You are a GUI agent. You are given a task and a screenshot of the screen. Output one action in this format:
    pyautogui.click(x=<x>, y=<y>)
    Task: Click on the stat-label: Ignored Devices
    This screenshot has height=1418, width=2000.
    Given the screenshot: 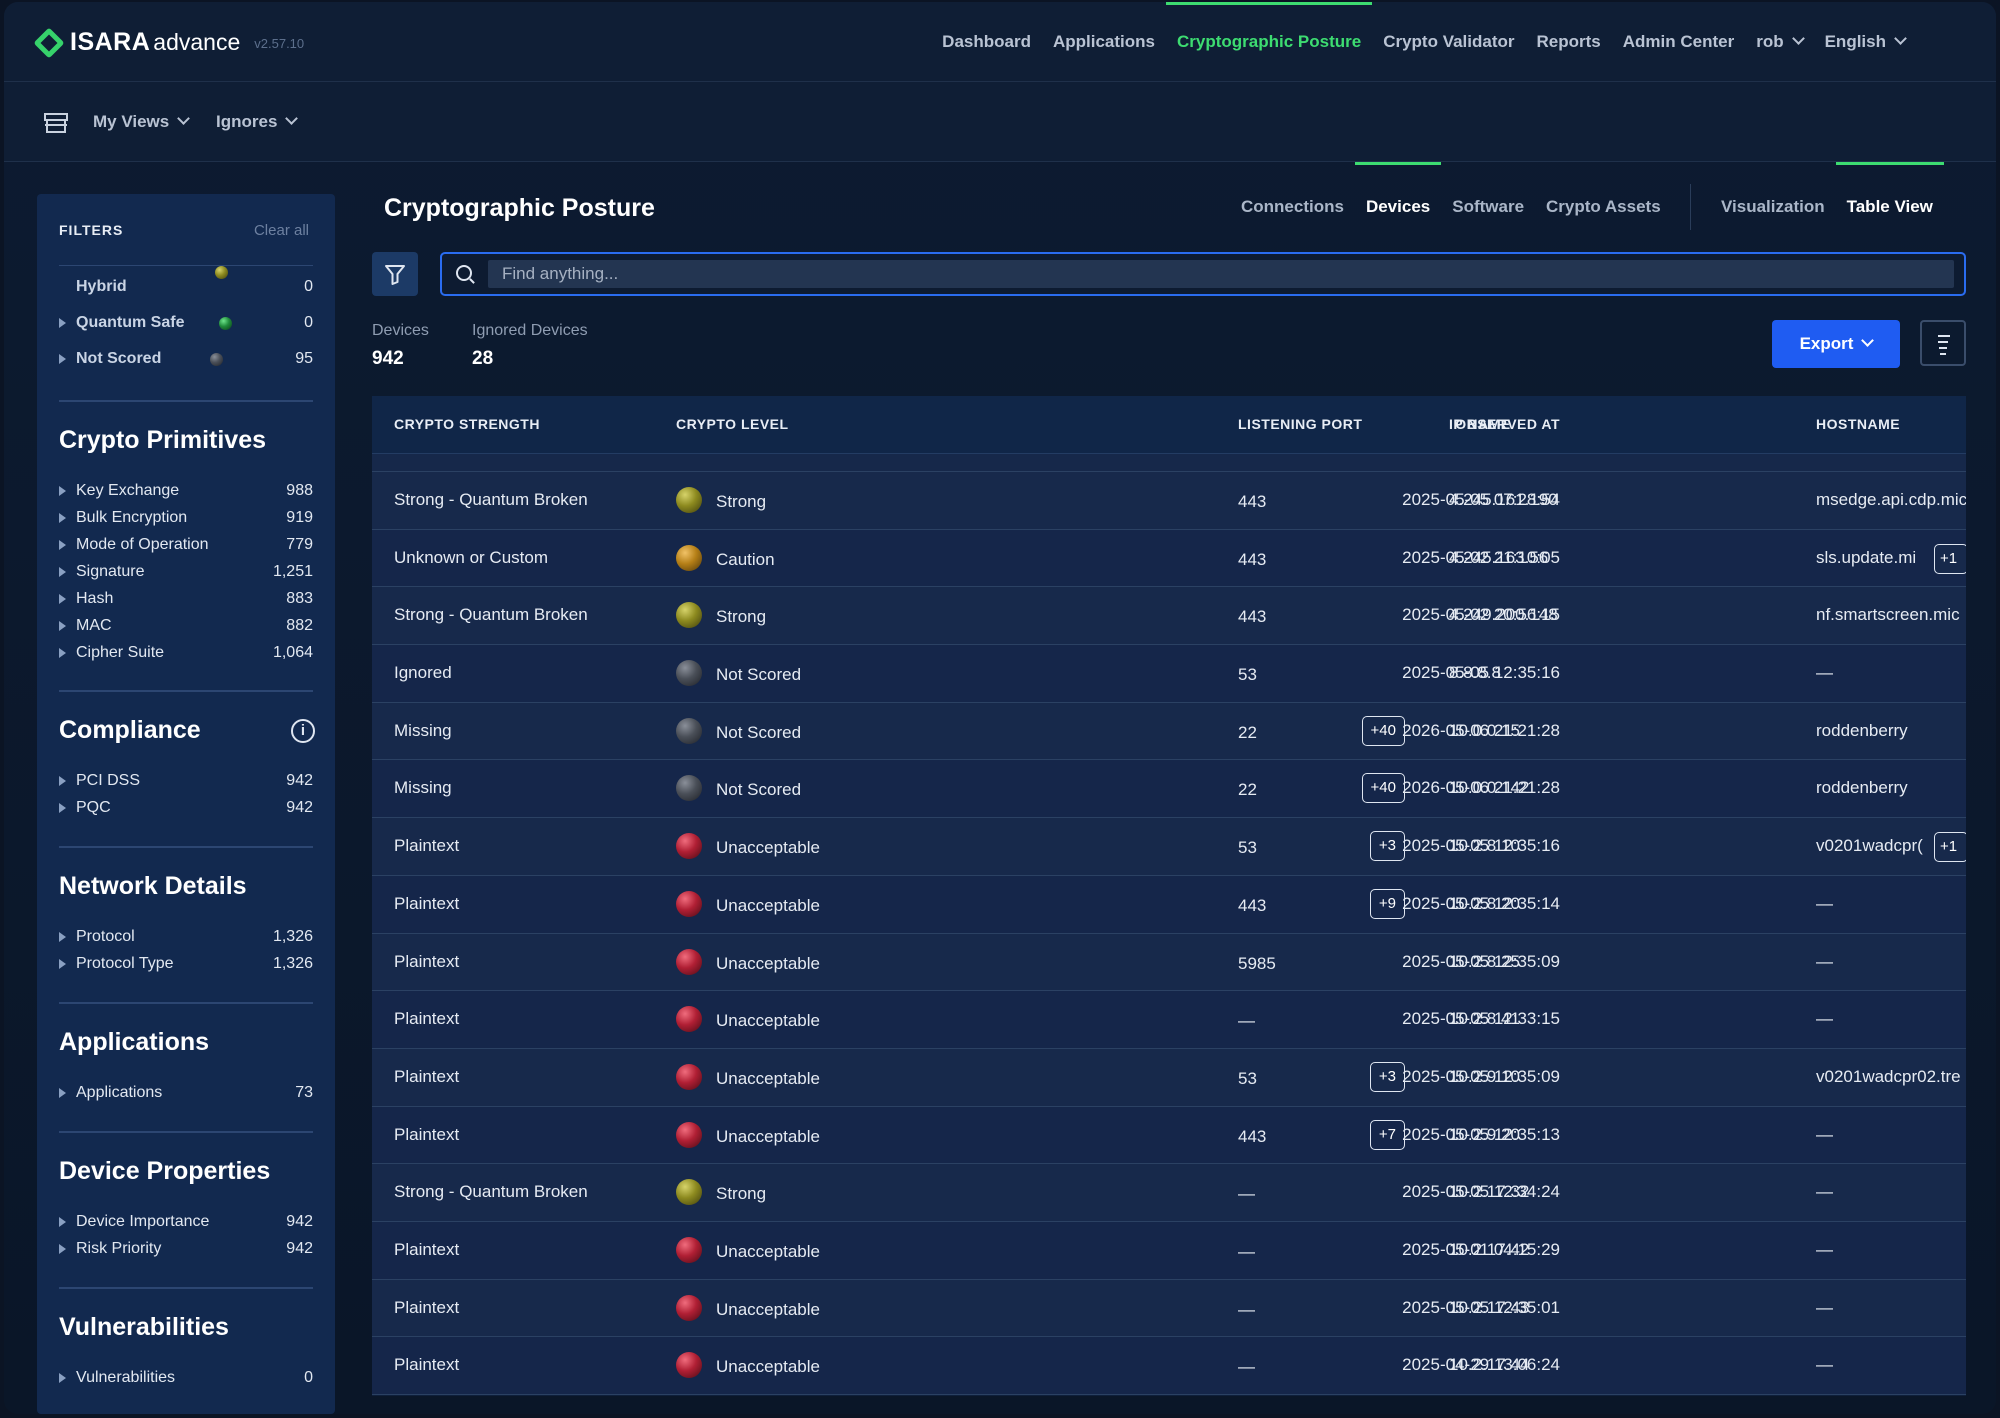 What is the action you would take?
    pyautogui.click(x=530, y=330)
    